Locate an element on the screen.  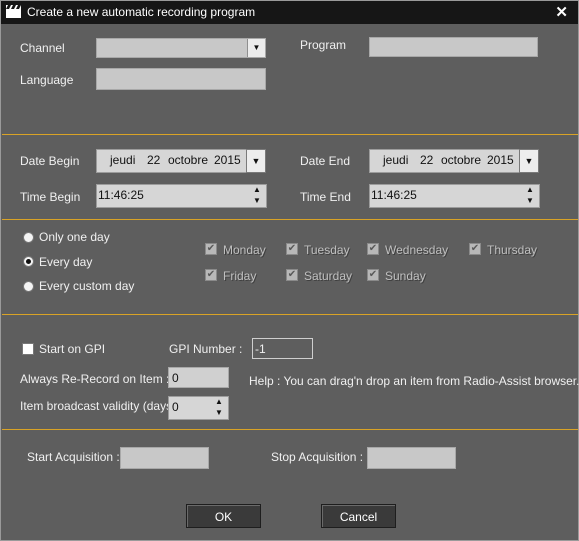
start-acquisition-label: Start Acquisition : is located at coordinates (73, 457).